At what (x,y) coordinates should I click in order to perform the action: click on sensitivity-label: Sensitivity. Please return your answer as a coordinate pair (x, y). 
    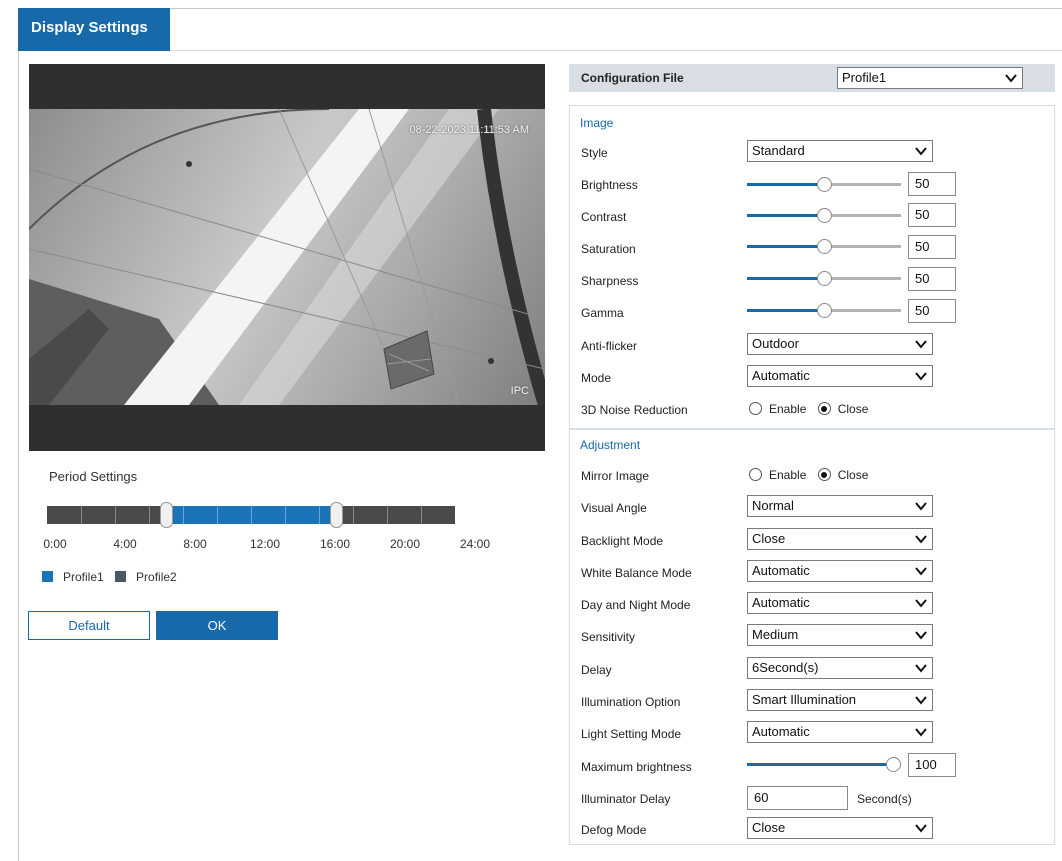
    Looking at the image, I should click on (608, 637).